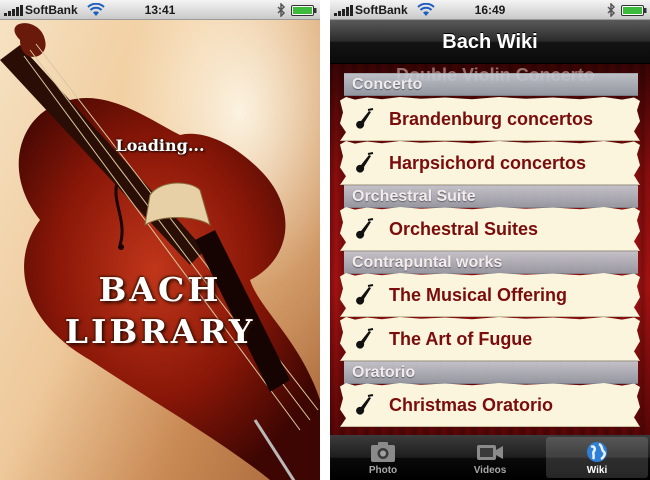 The width and height of the screenshot is (650, 480). What do you see at coordinates (597, 470) in the screenshot?
I see `tab-label: Wiki` at bounding box center [597, 470].